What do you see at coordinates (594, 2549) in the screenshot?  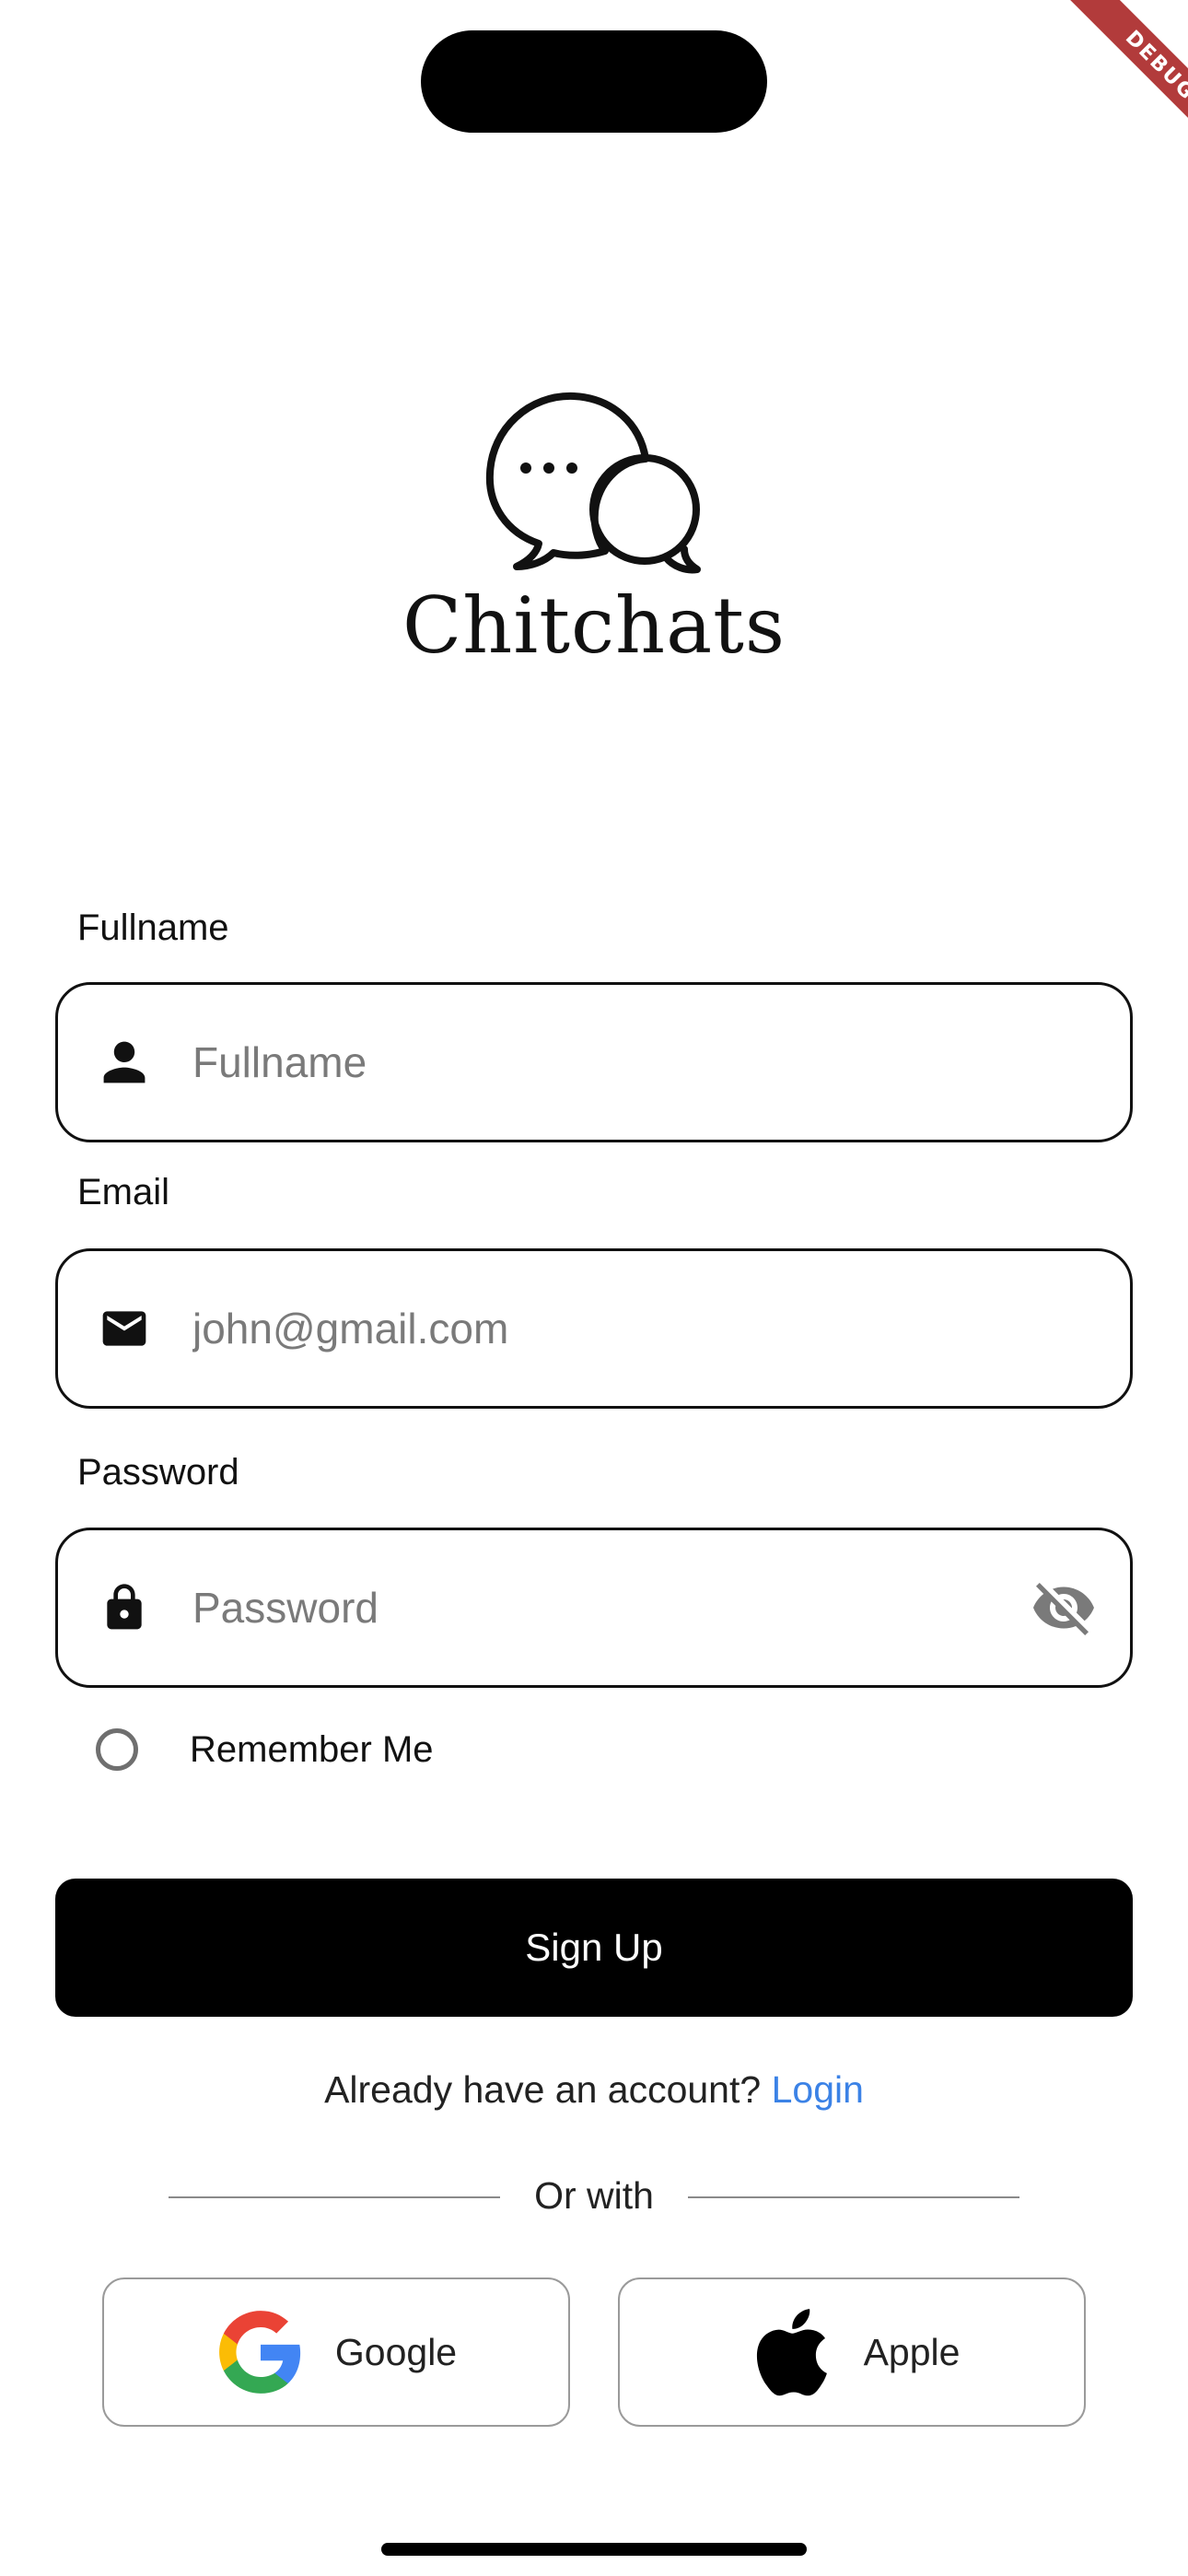 I see `home-indicator` at bounding box center [594, 2549].